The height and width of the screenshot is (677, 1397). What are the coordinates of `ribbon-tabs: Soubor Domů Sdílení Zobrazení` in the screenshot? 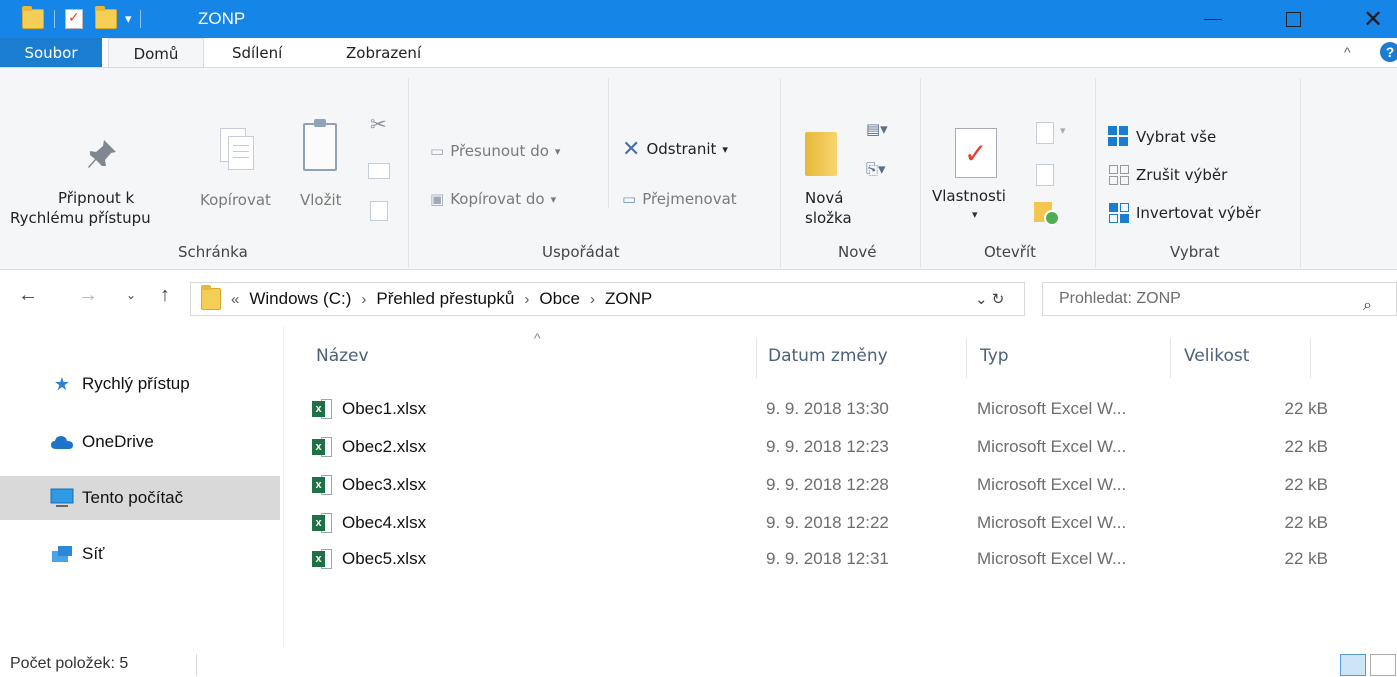 It's located at (698, 53).